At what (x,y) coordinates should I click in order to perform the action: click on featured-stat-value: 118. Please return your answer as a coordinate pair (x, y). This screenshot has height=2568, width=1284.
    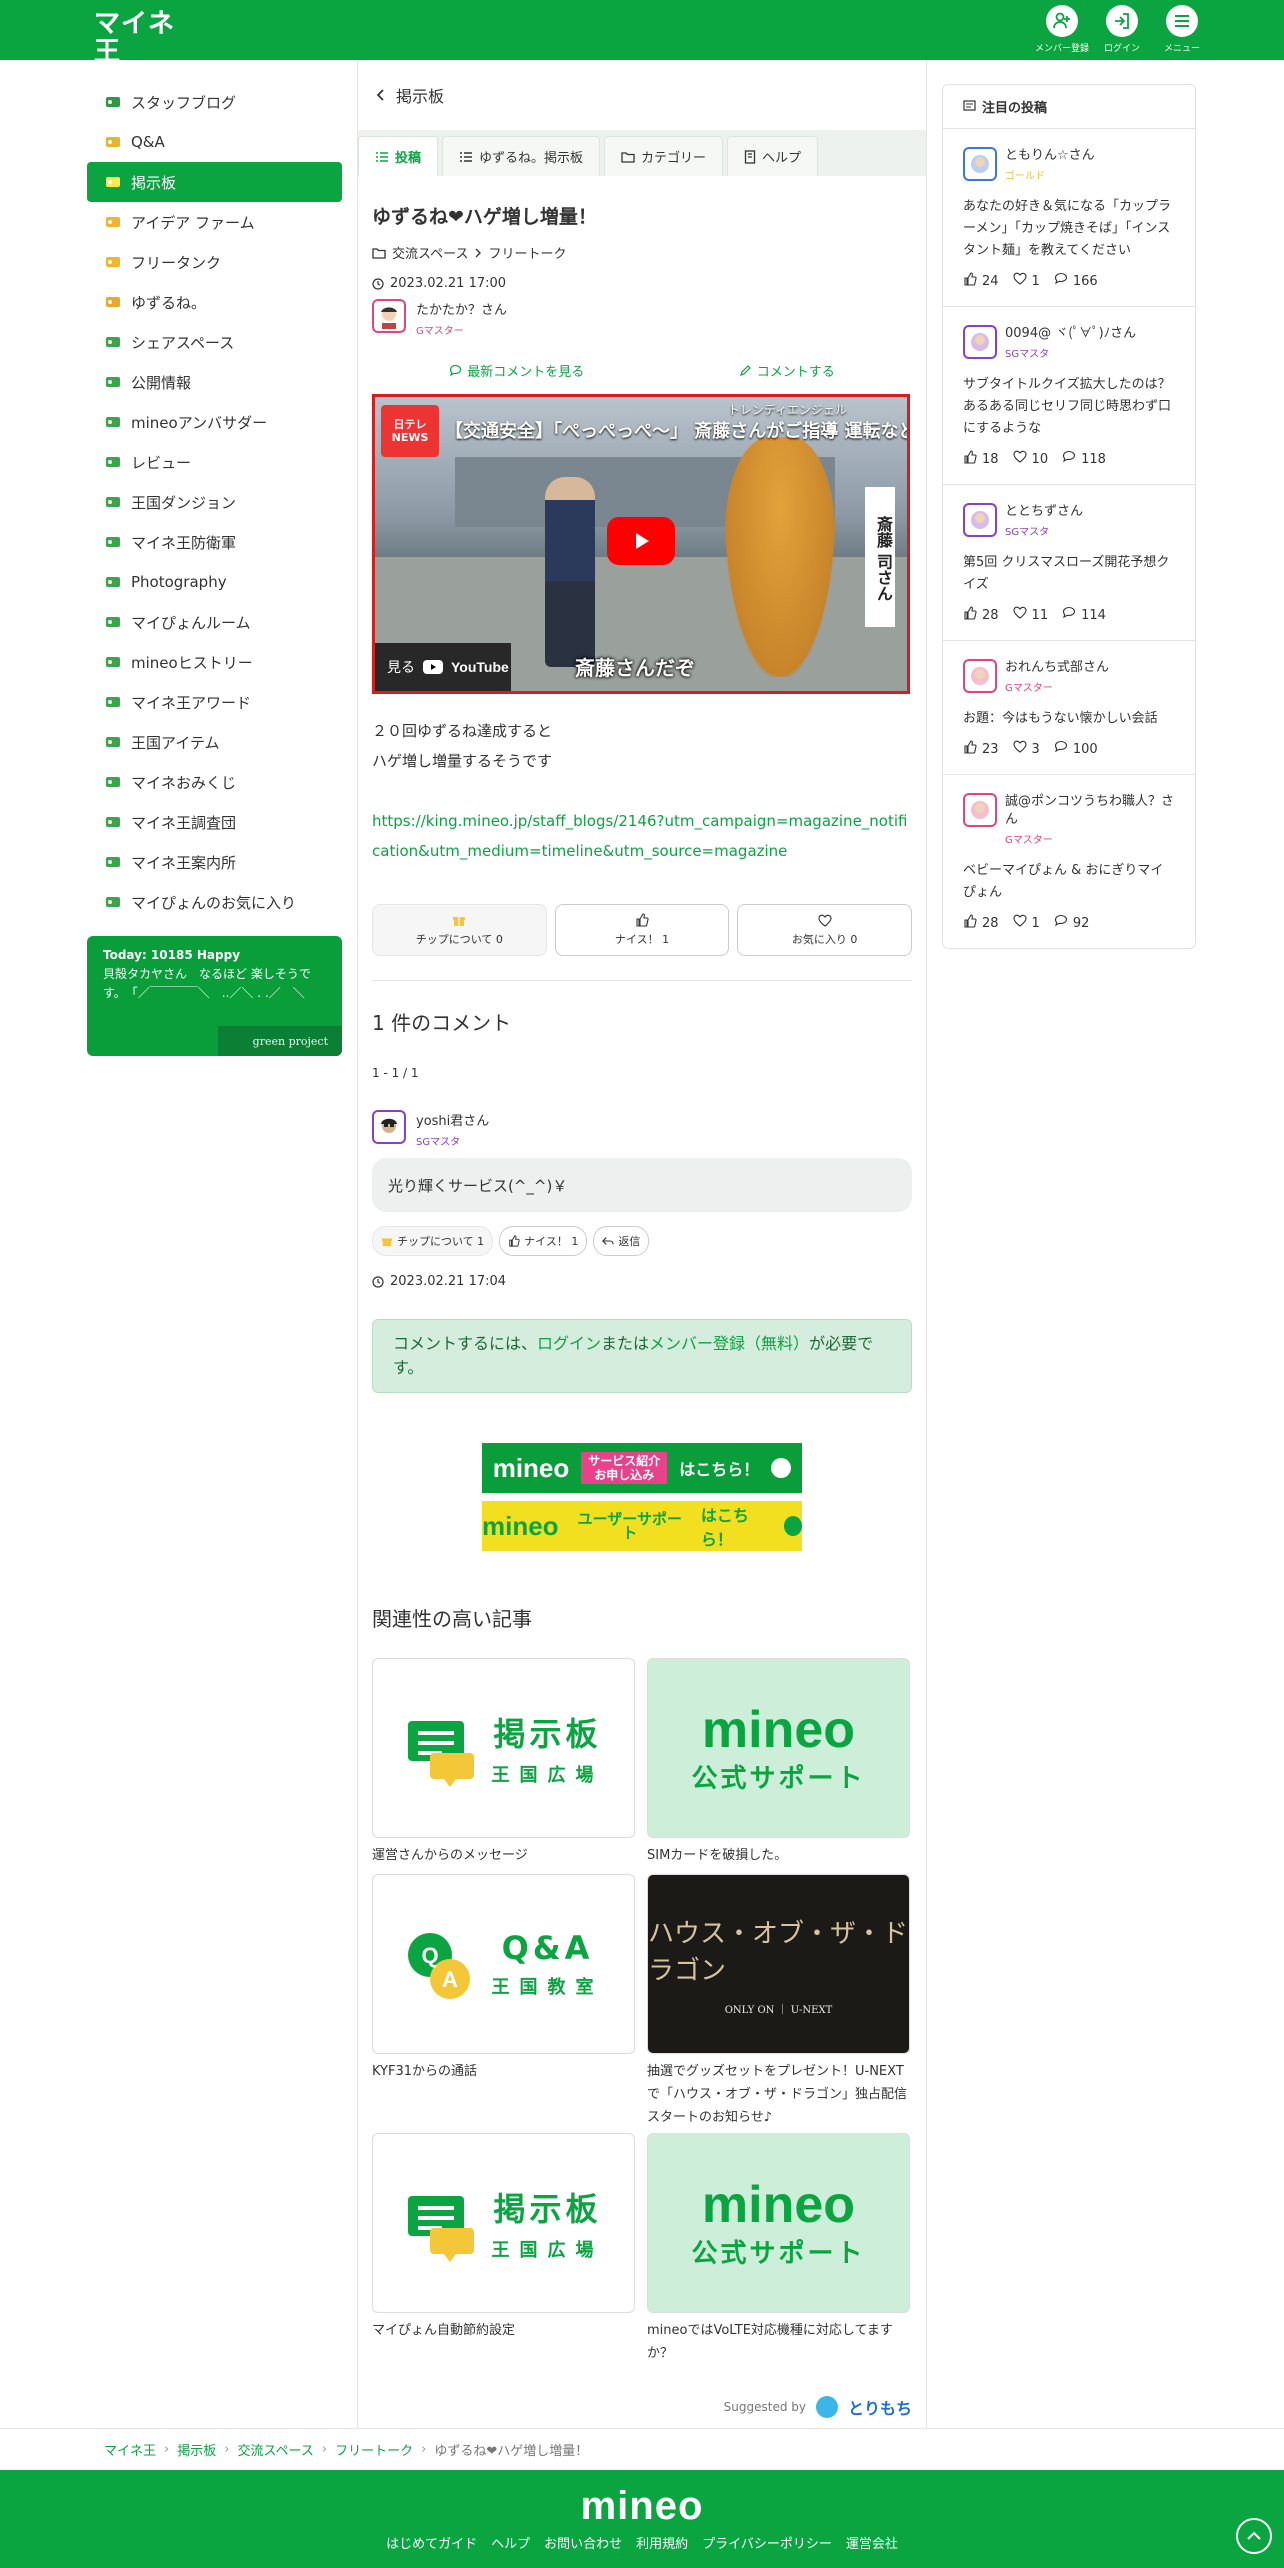
    Looking at the image, I should click on (1093, 459).